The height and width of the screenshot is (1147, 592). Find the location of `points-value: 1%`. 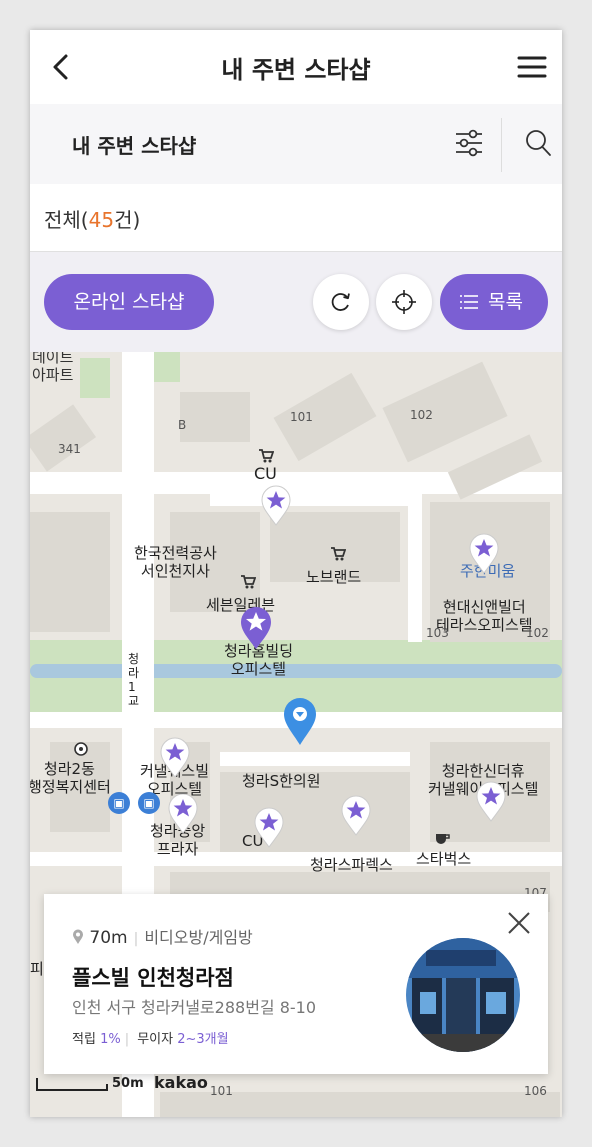

points-value: 1% is located at coordinates (110, 1039).